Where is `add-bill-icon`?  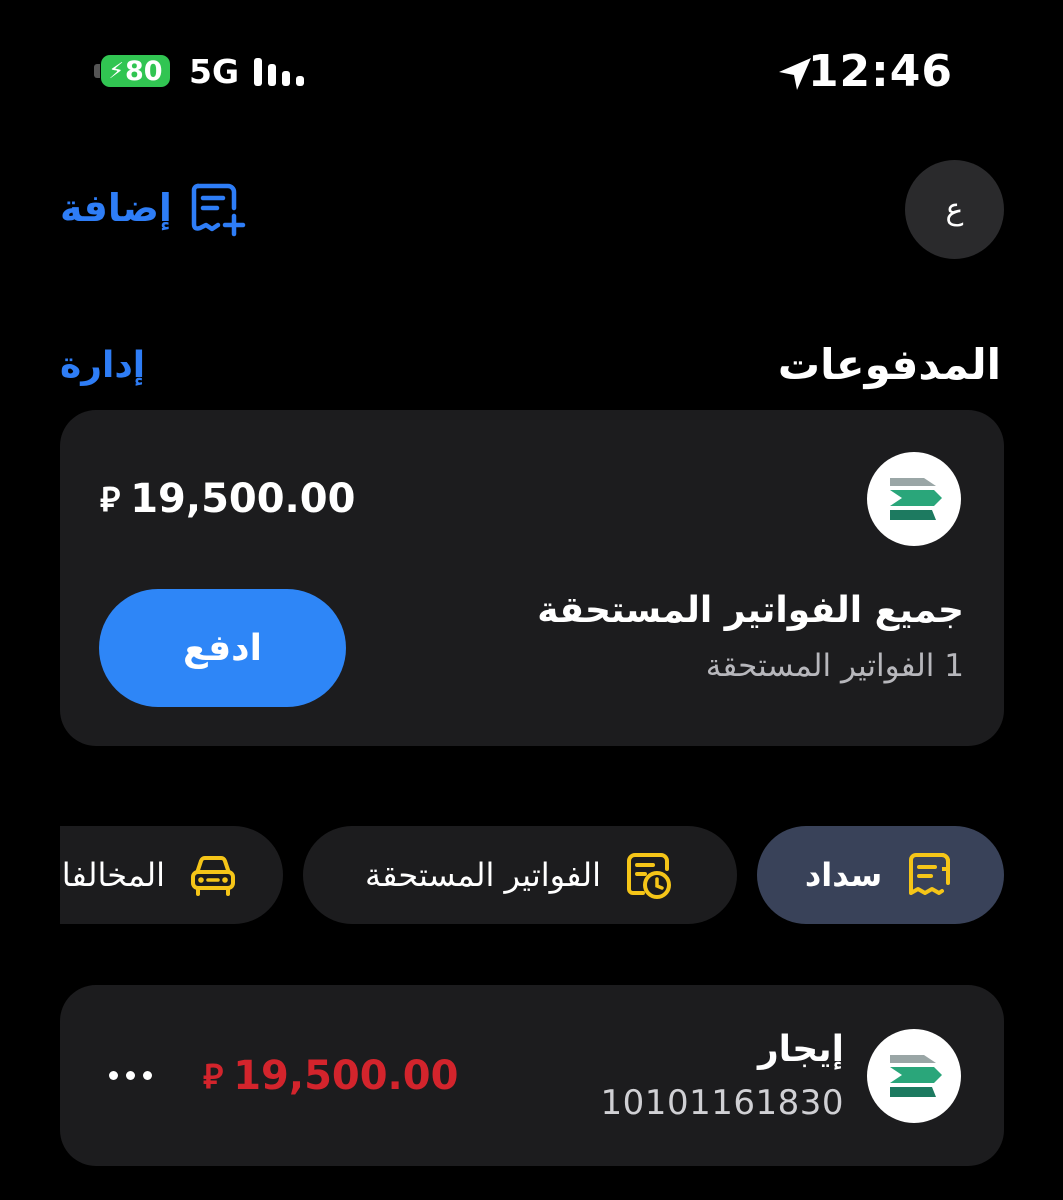 add-bill-icon is located at coordinates (218, 210).